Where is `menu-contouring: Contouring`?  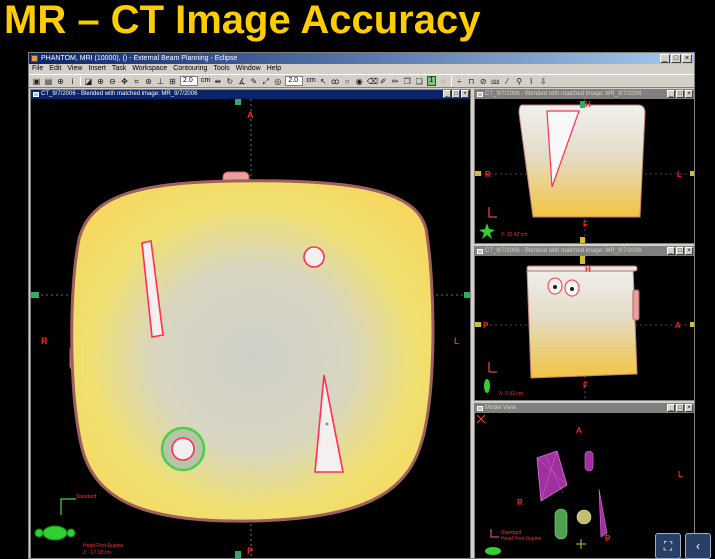 menu-contouring: Contouring is located at coordinates (190, 69).